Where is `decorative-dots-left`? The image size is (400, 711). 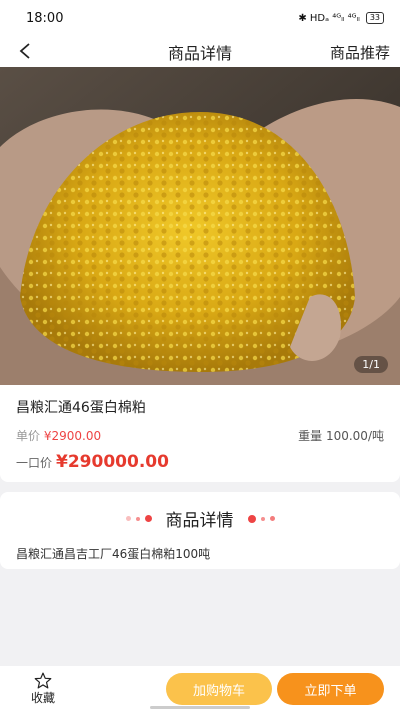
decorative-dots-left is located at coordinates (138, 518).